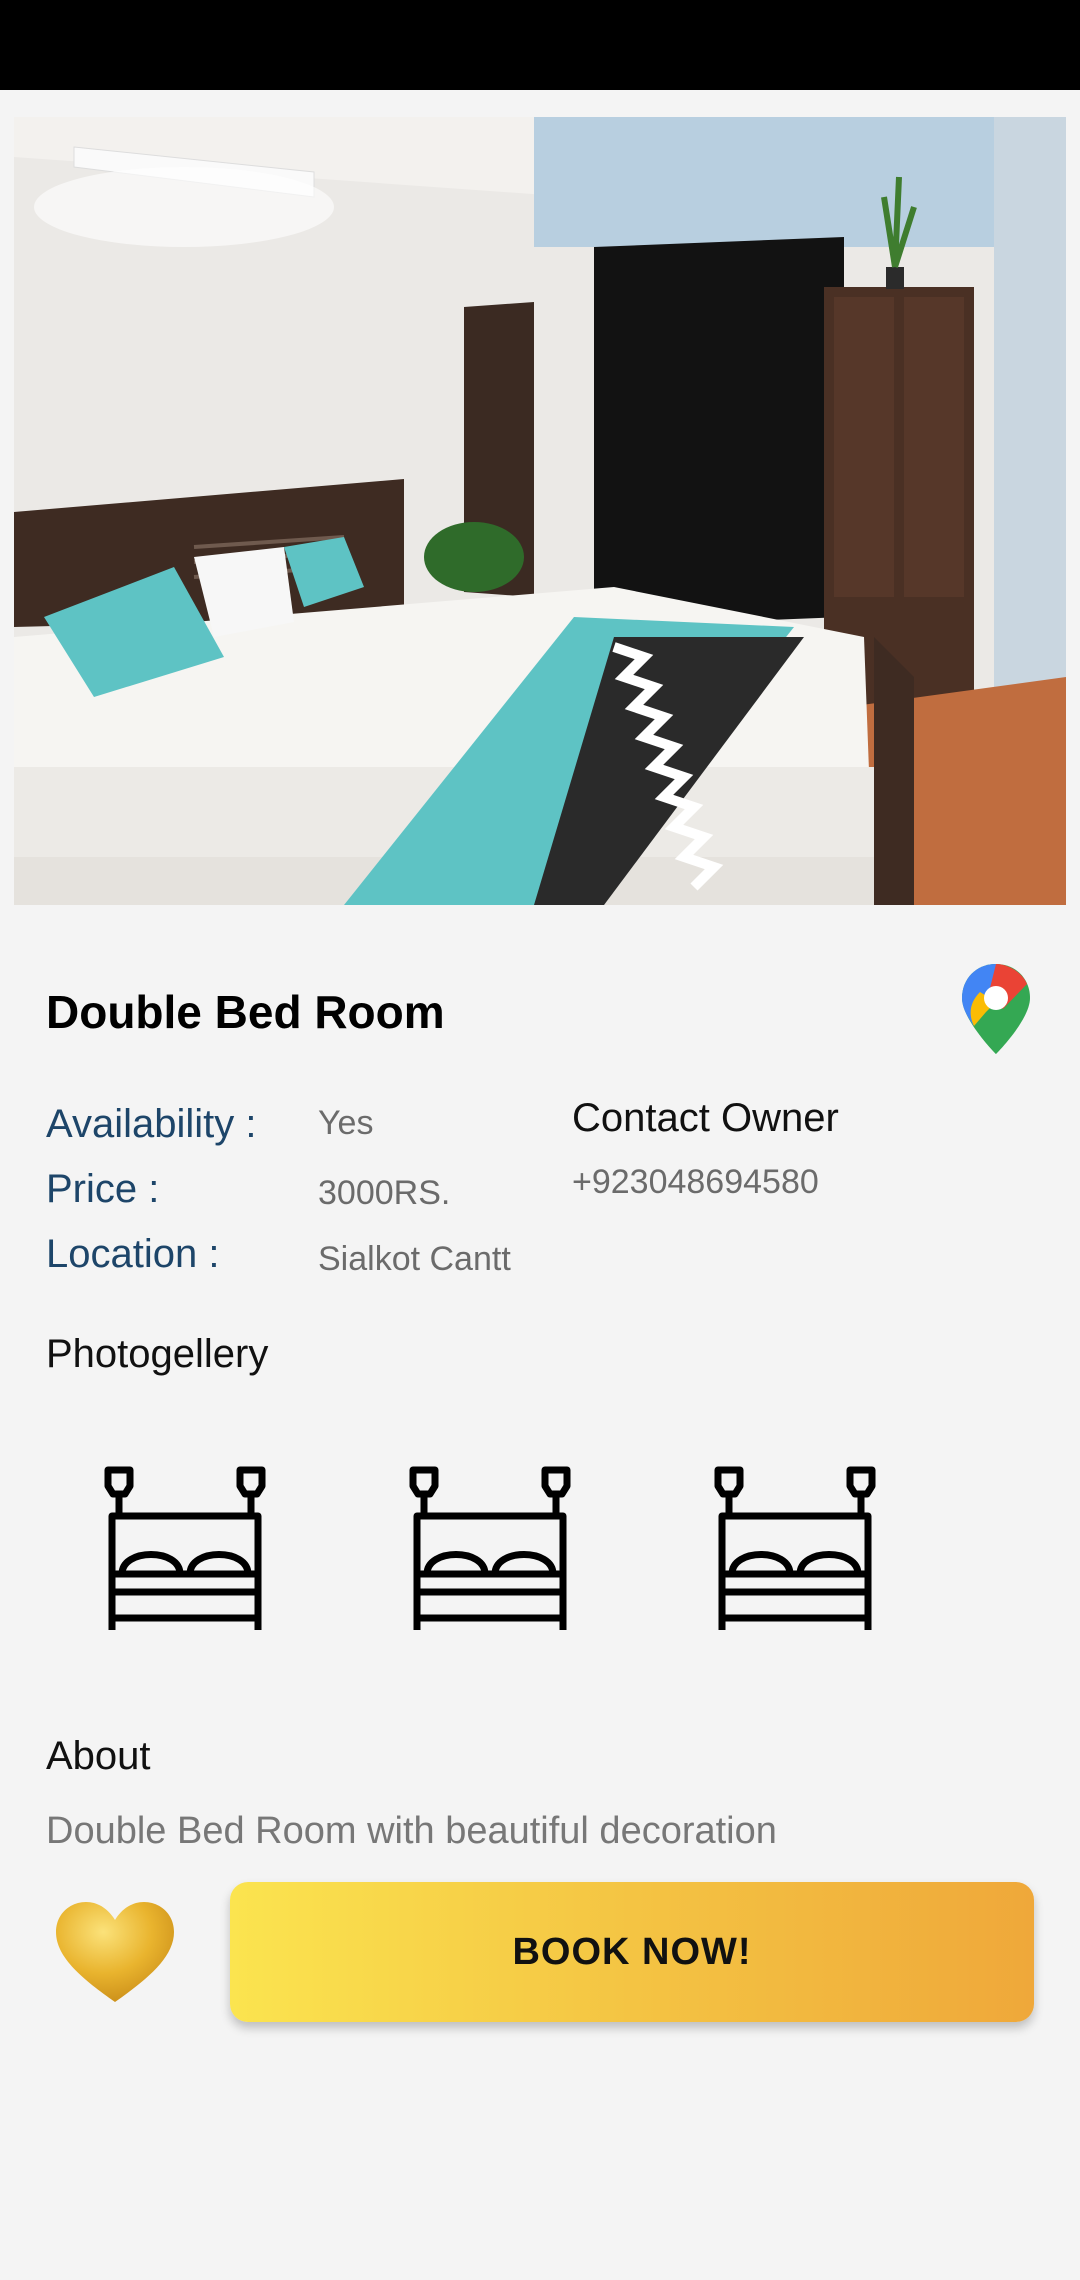 The height and width of the screenshot is (2280, 1080). Describe the element at coordinates (151, 1124) in the screenshot. I see `availability-label: Availability :` at that location.